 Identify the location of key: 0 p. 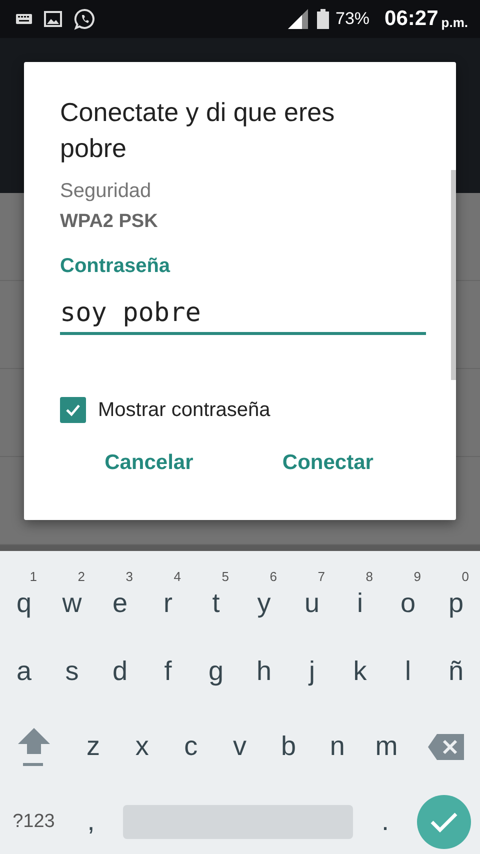
(456, 596).